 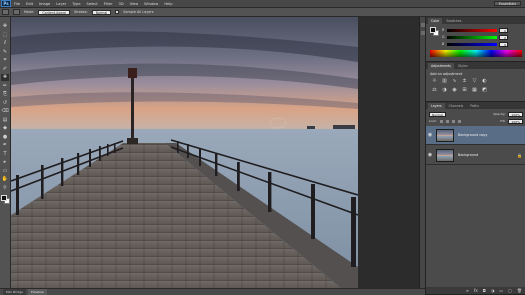 I want to click on color-swatches, so click(x=5, y=200).